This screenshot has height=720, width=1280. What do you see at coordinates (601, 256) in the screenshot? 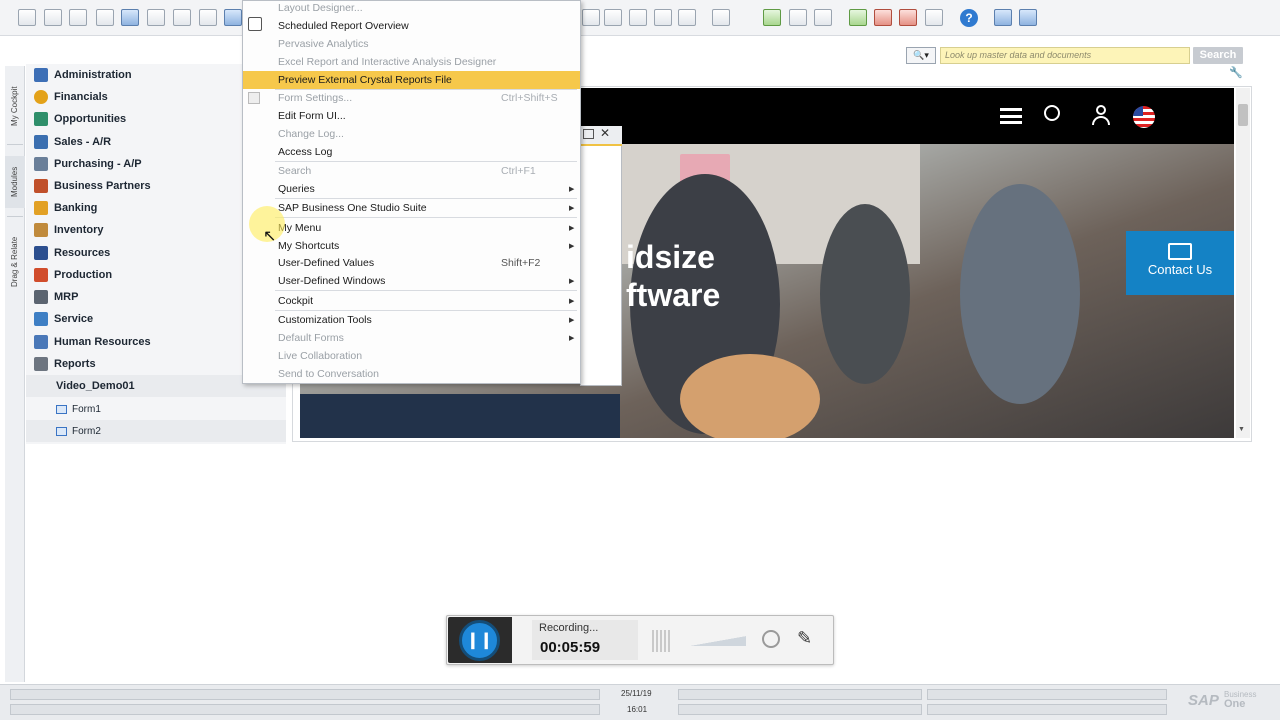
I see `form-window` at bounding box center [601, 256].